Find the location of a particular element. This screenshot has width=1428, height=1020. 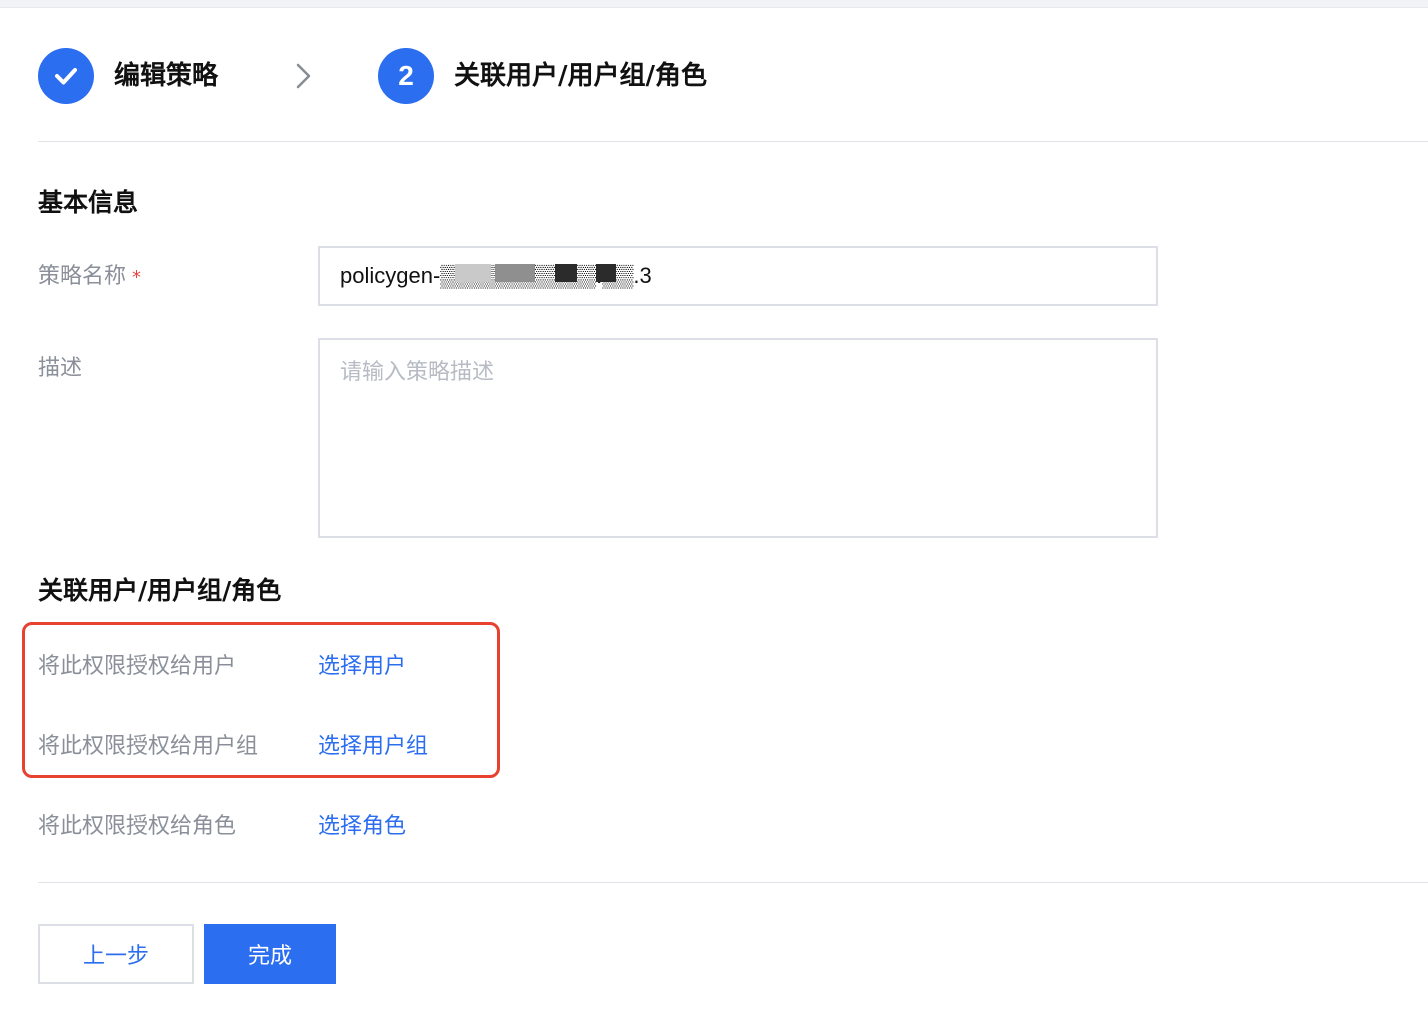

annotation-highlight-box is located at coordinates (261, 700).